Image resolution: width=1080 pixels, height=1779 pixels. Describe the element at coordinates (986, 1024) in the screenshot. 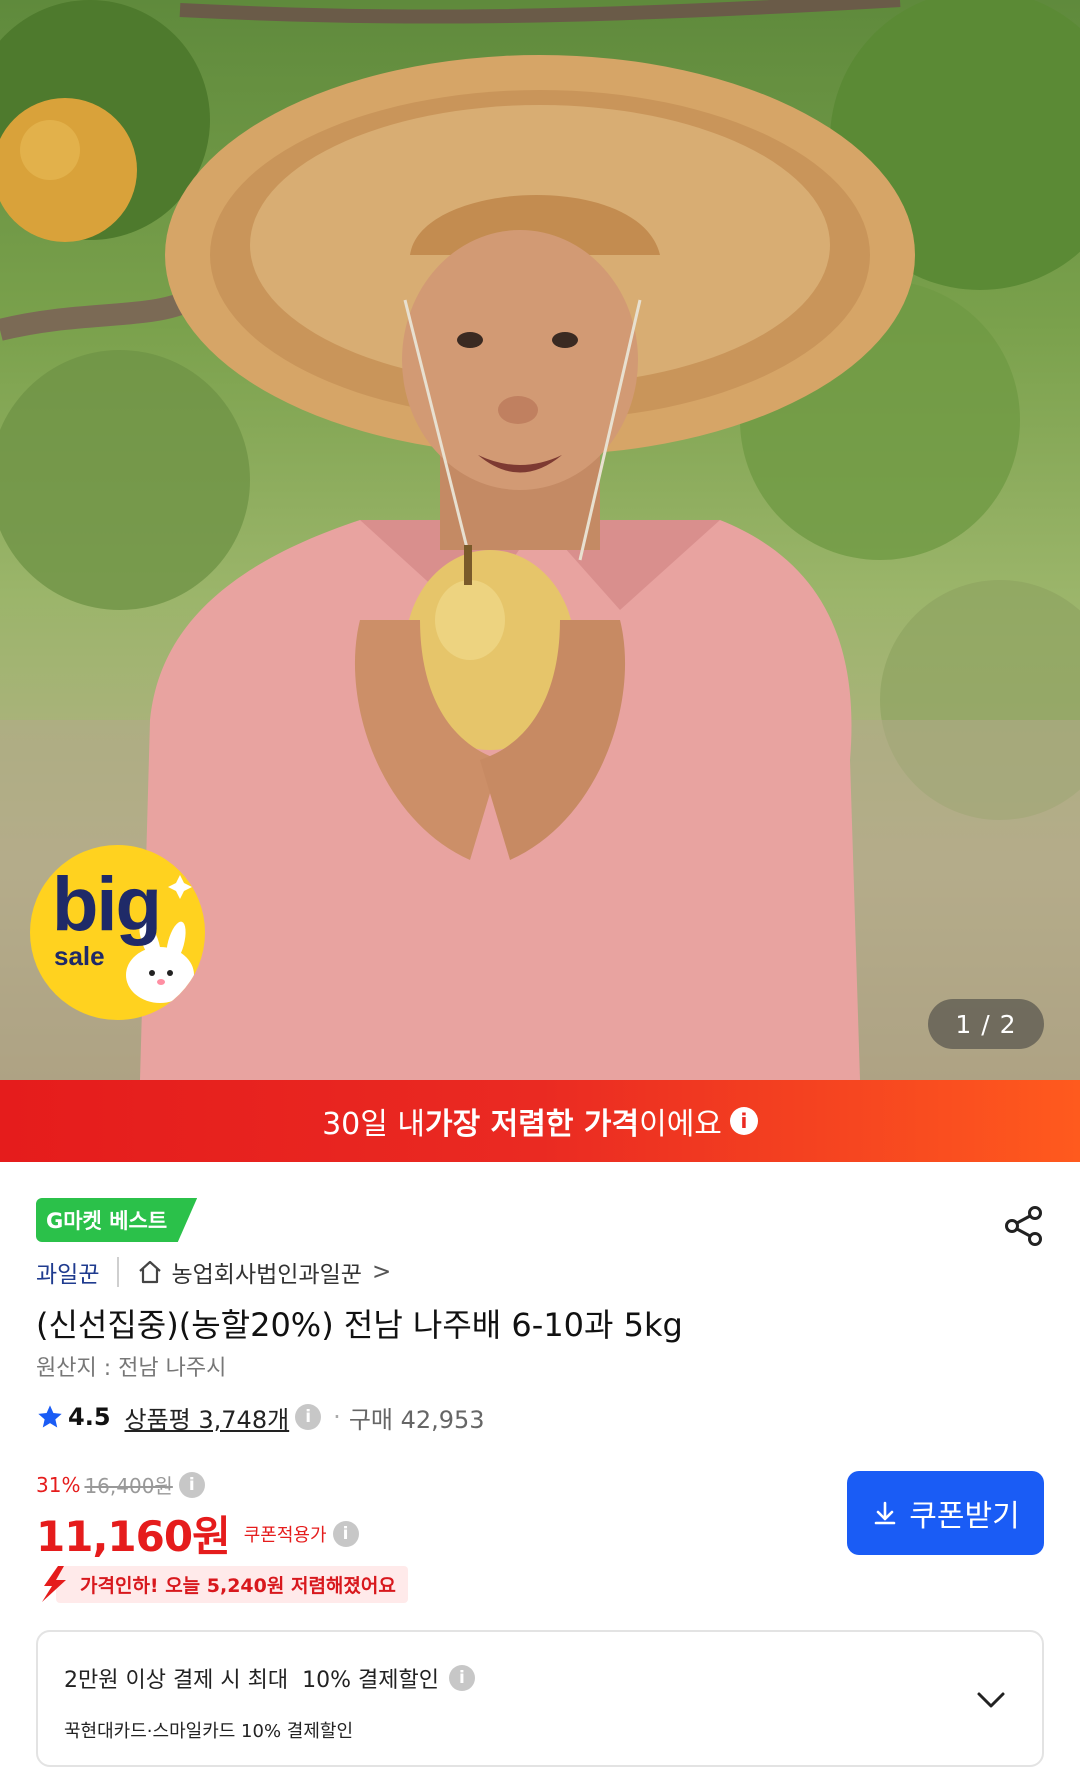

I see `image-counter: 1 / 2` at that location.